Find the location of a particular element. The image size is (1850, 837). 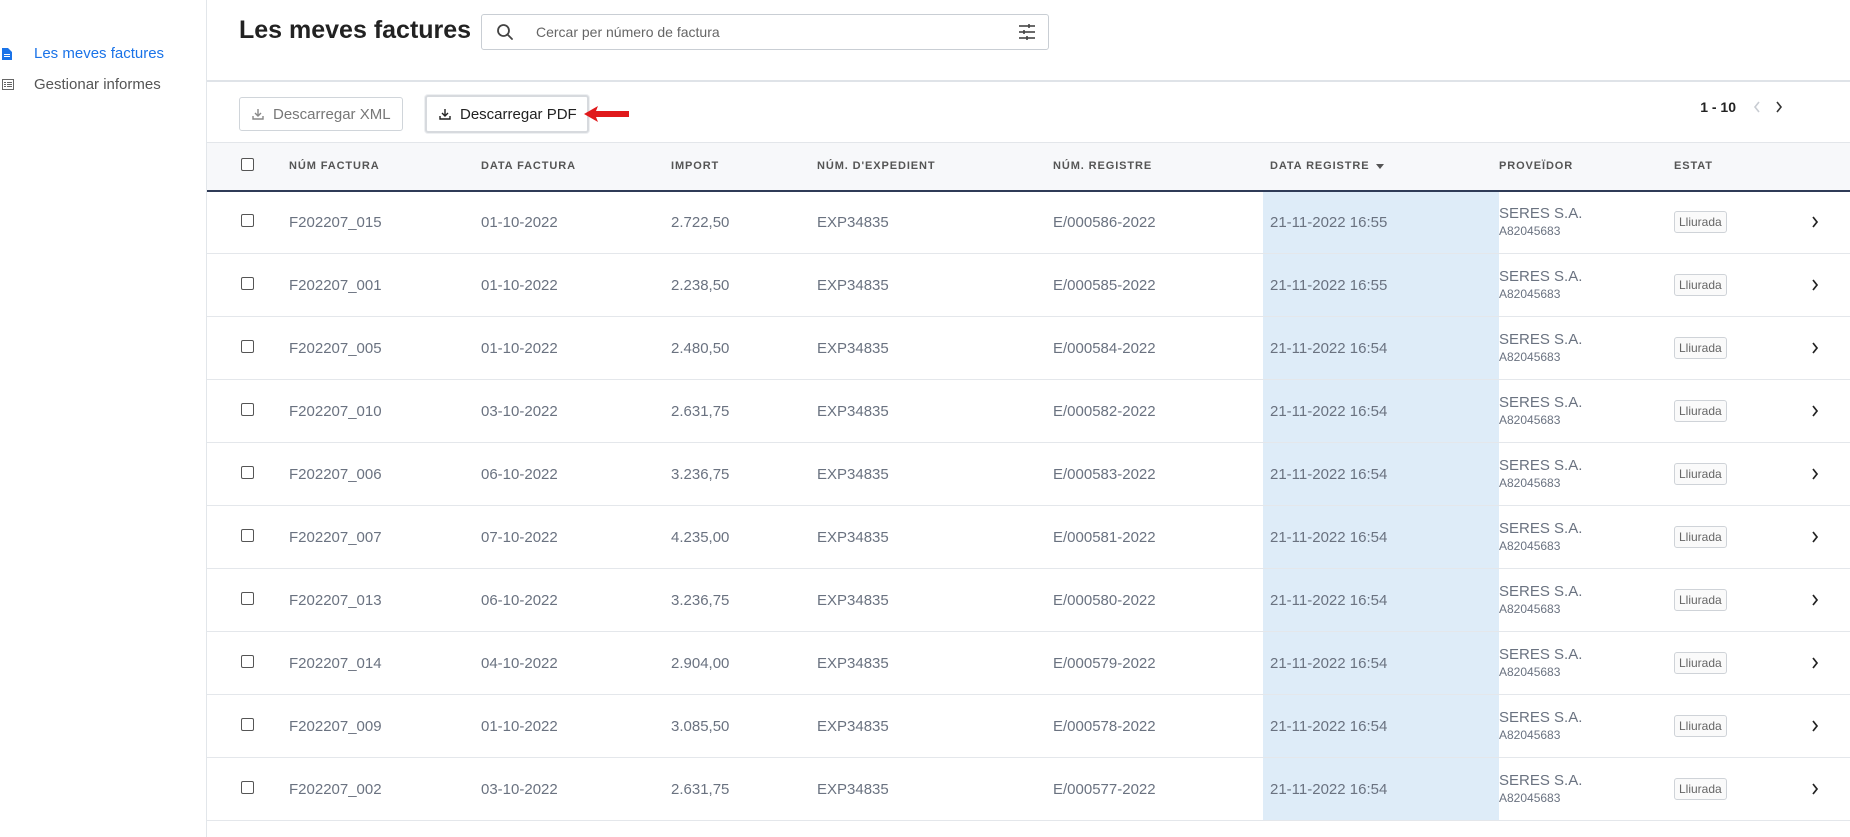

list-icon is located at coordinates (8, 85).